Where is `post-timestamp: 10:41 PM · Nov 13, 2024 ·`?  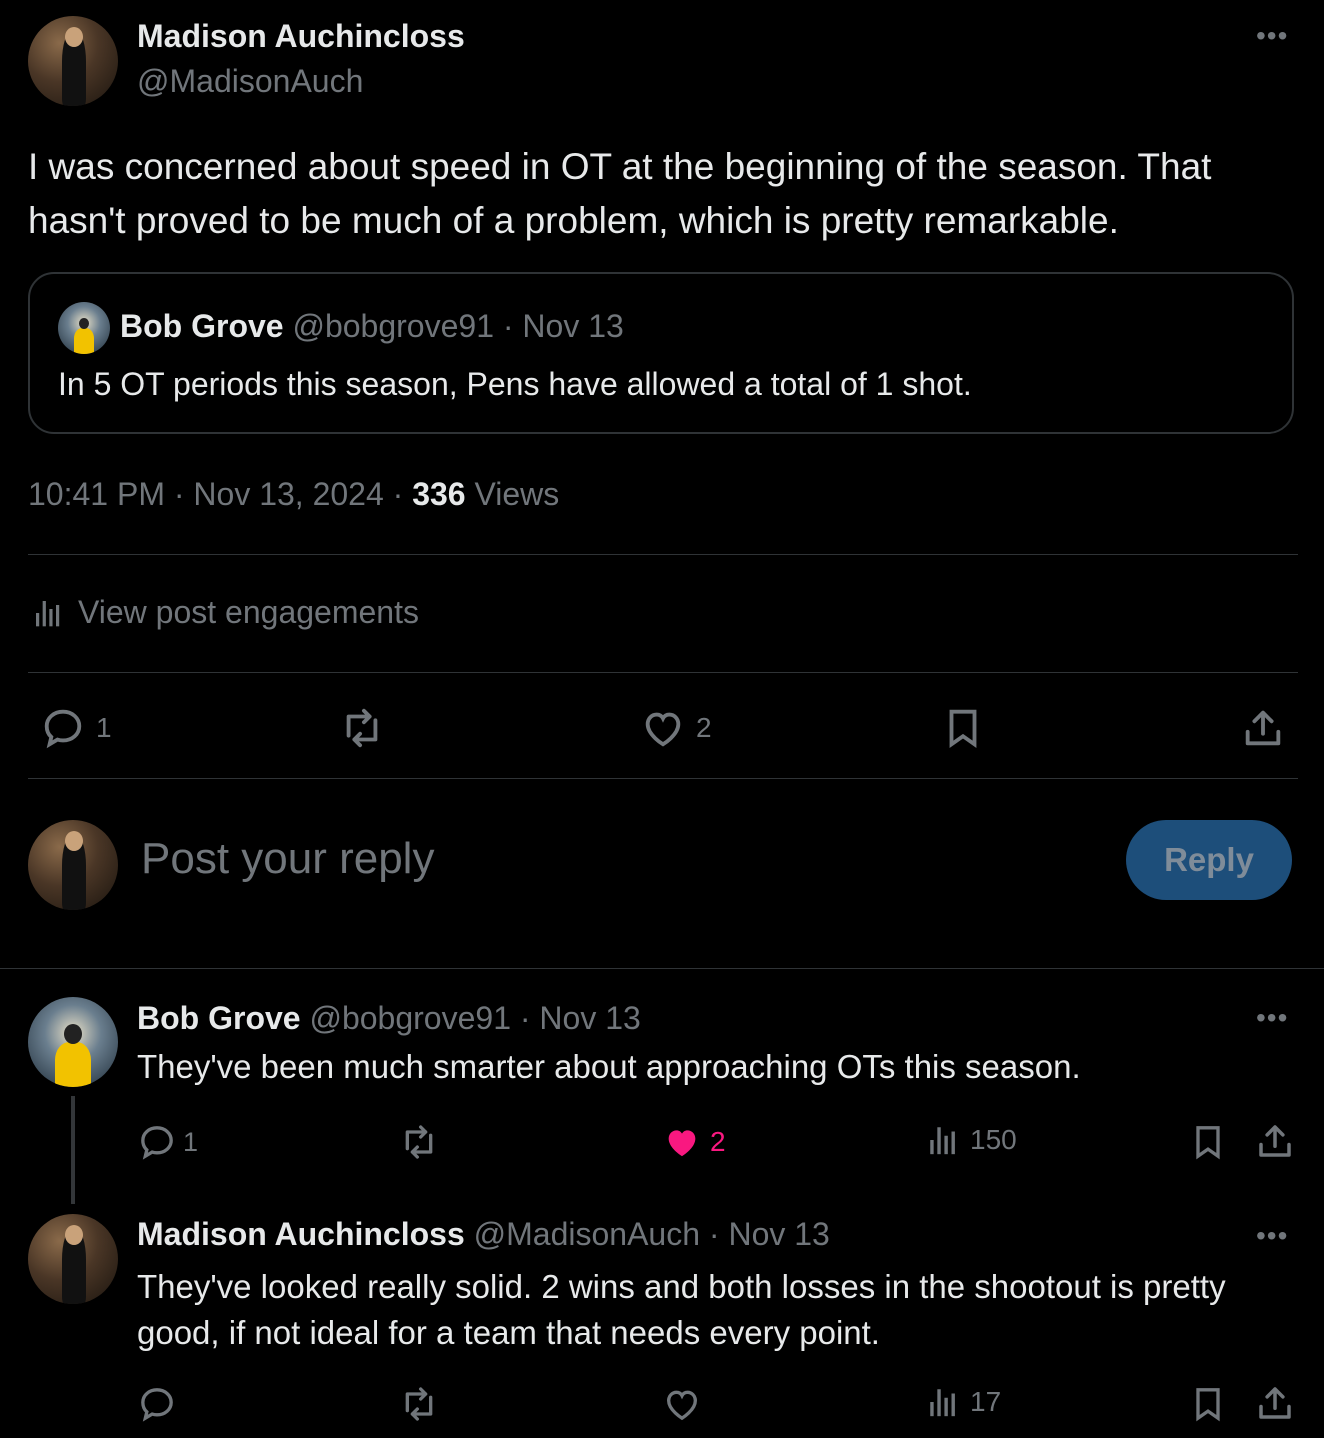
post-timestamp: 10:41 PM · Nov 13, 2024 · is located at coordinates (220, 494).